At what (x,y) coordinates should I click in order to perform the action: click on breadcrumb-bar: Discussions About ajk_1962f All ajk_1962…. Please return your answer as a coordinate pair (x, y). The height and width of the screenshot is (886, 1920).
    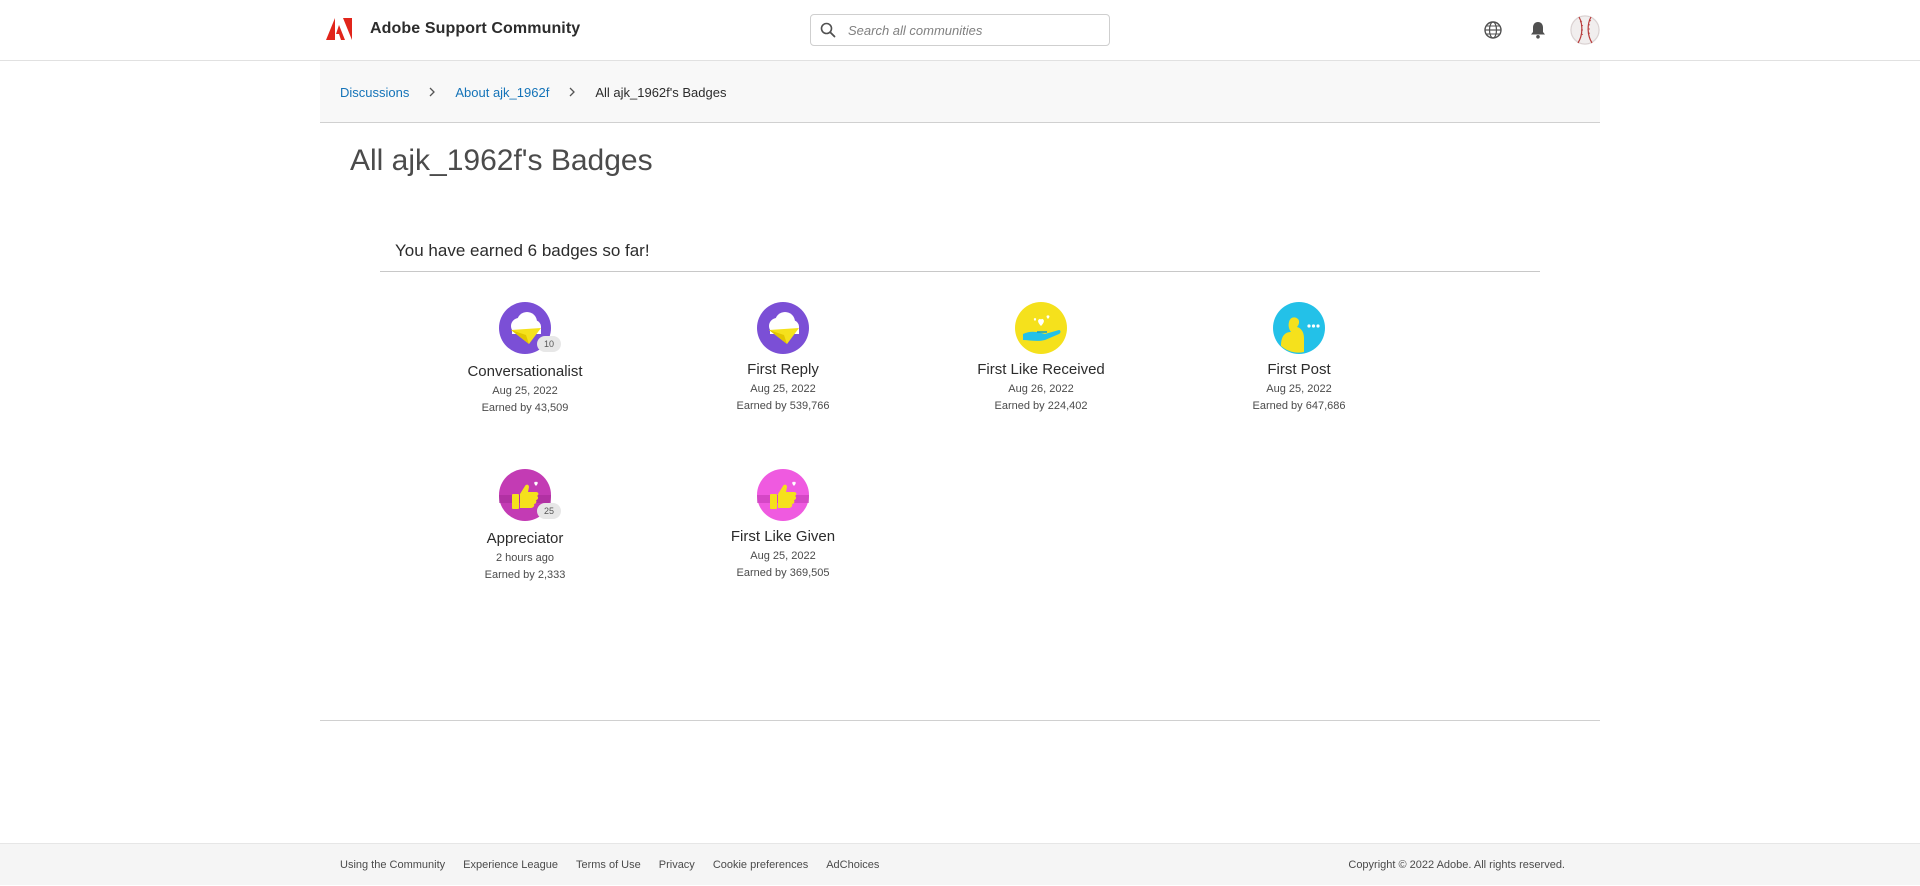
    Looking at the image, I should click on (960, 92).